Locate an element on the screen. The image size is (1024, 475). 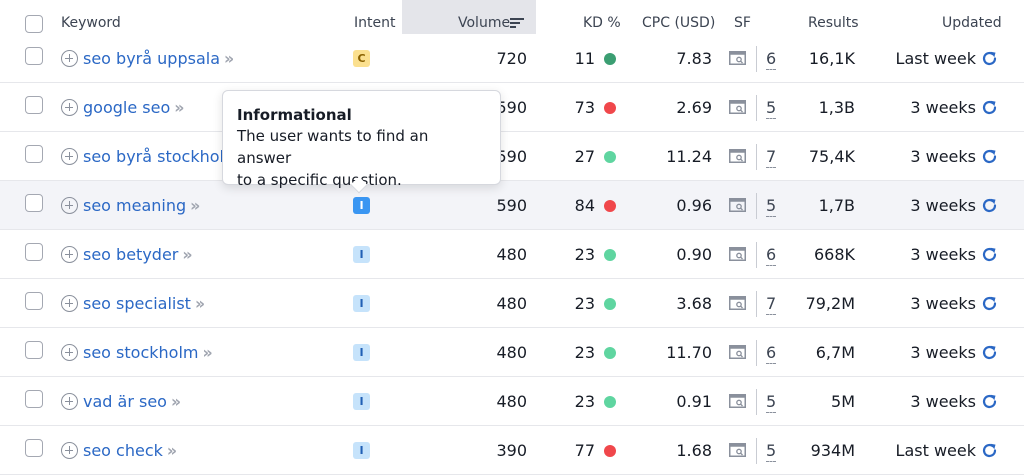
table-row: vad är seo ›› I 480 23 0.91 5 5M 3 weeks is located at coordinates (512, 401).